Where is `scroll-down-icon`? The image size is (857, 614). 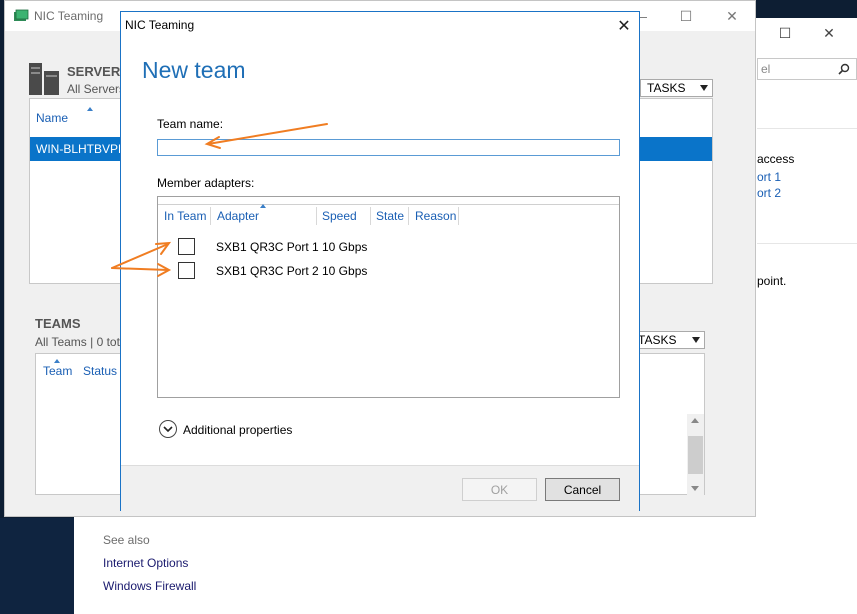
scroll-down-icon is located at coordinates (695, 488).